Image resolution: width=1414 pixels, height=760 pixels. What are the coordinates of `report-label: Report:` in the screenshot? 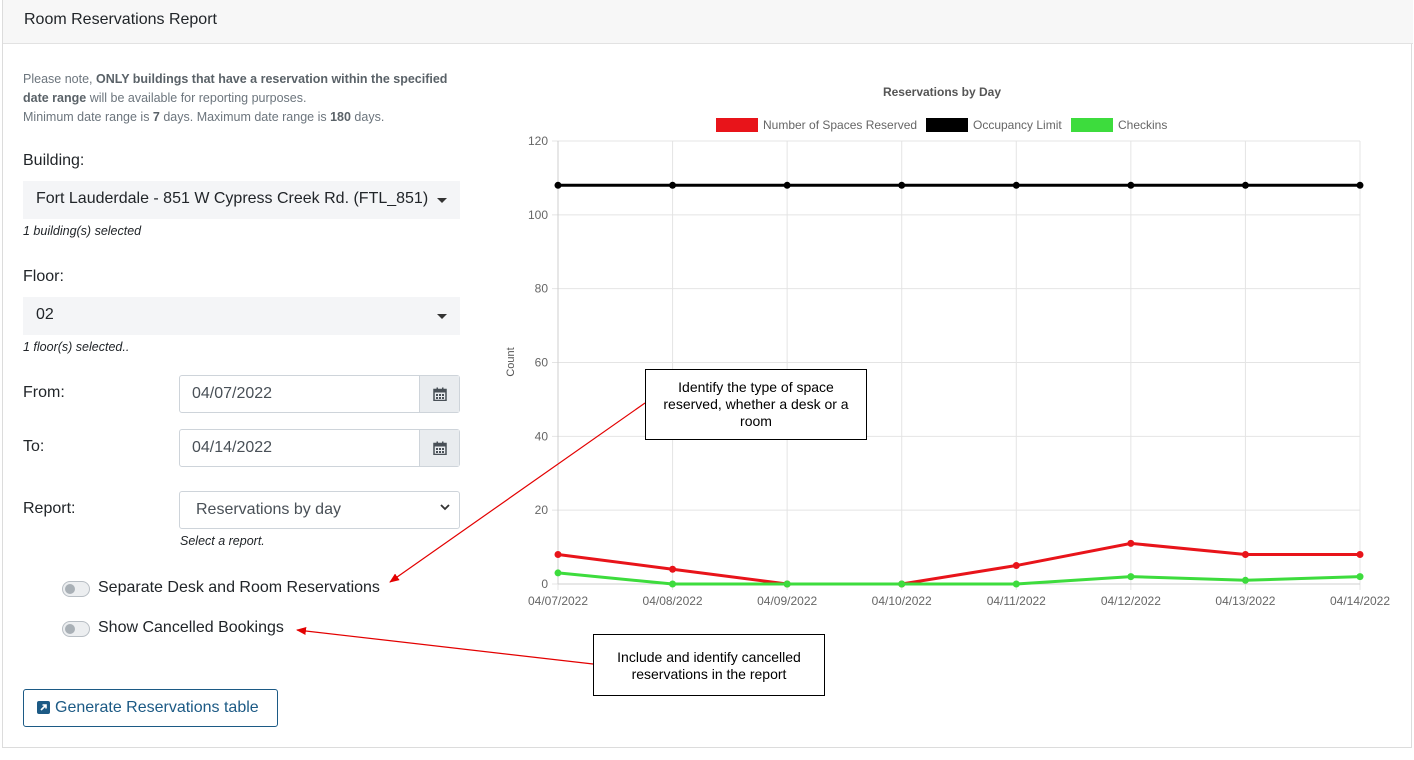 It's located at (49, 508).